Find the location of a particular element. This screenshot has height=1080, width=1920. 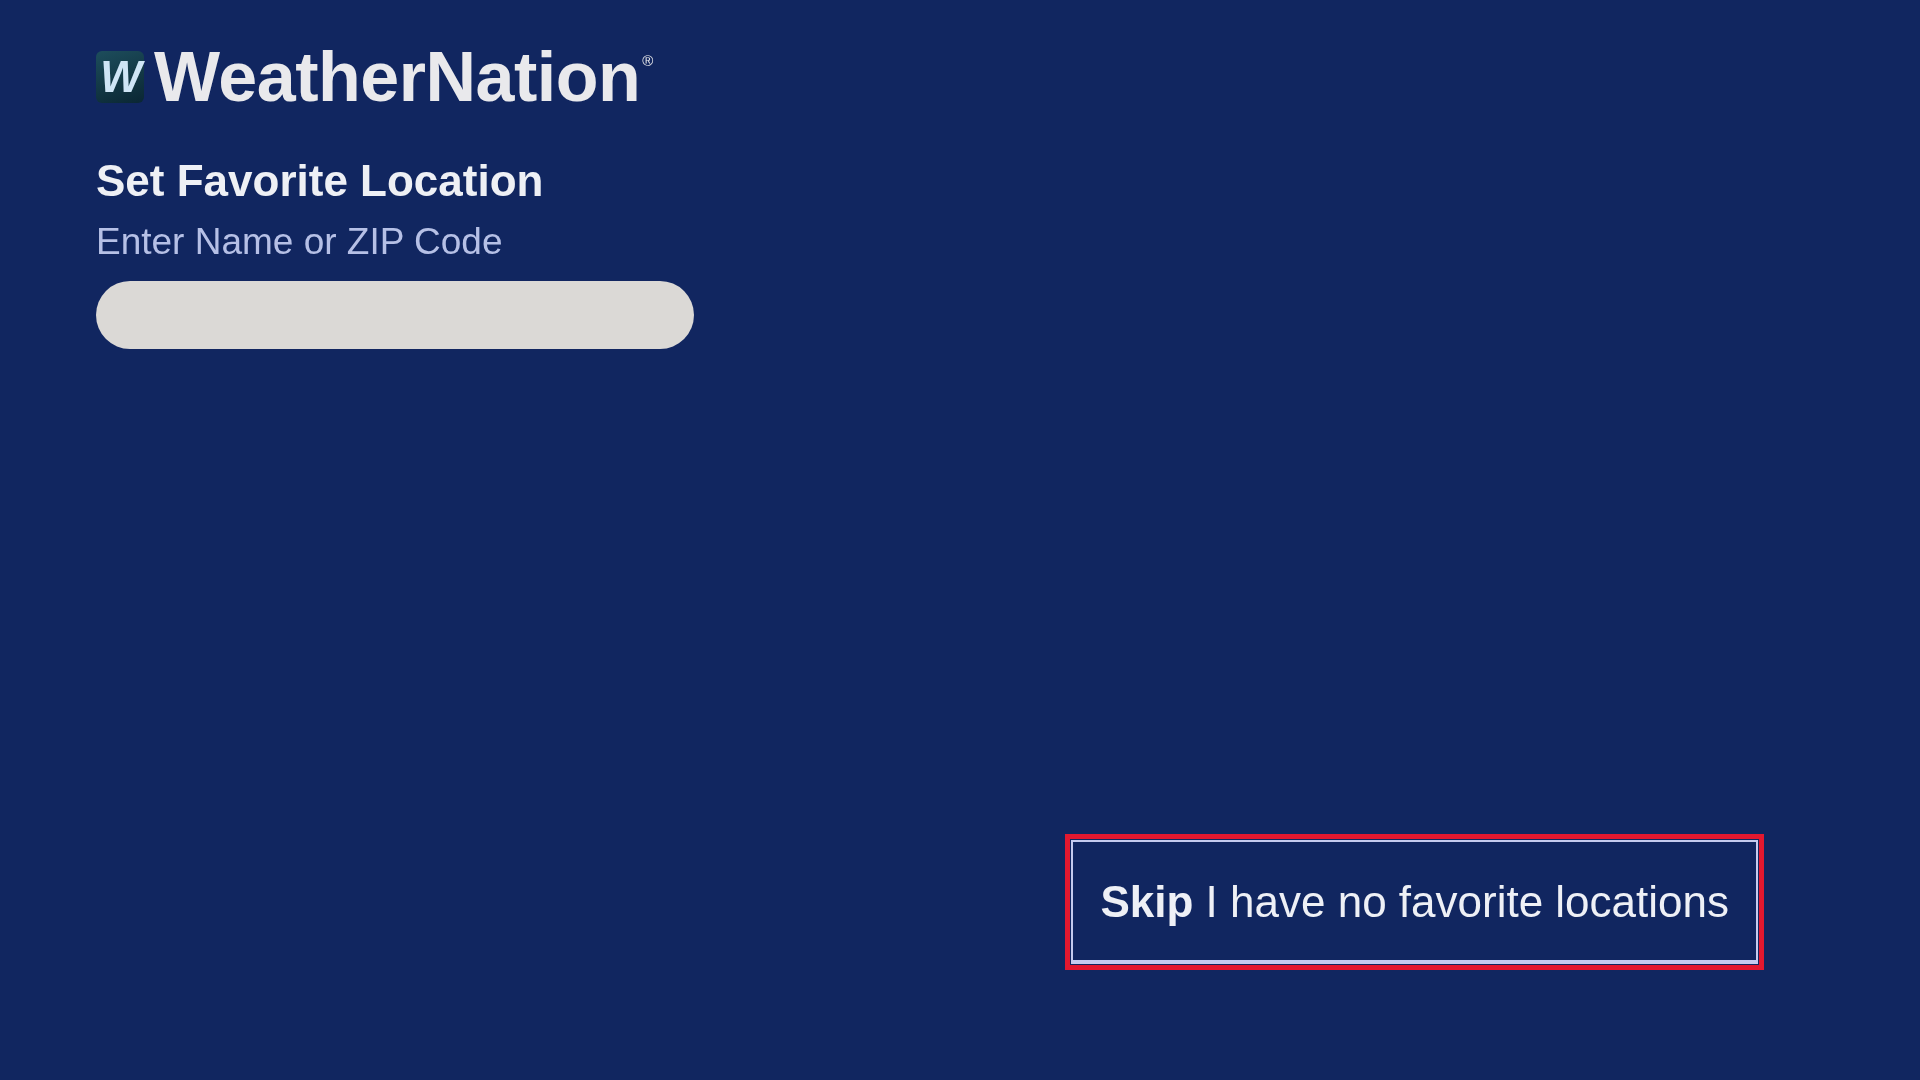

search-label: Enter Name or ZIP Code is located at coordinates (299, 242).